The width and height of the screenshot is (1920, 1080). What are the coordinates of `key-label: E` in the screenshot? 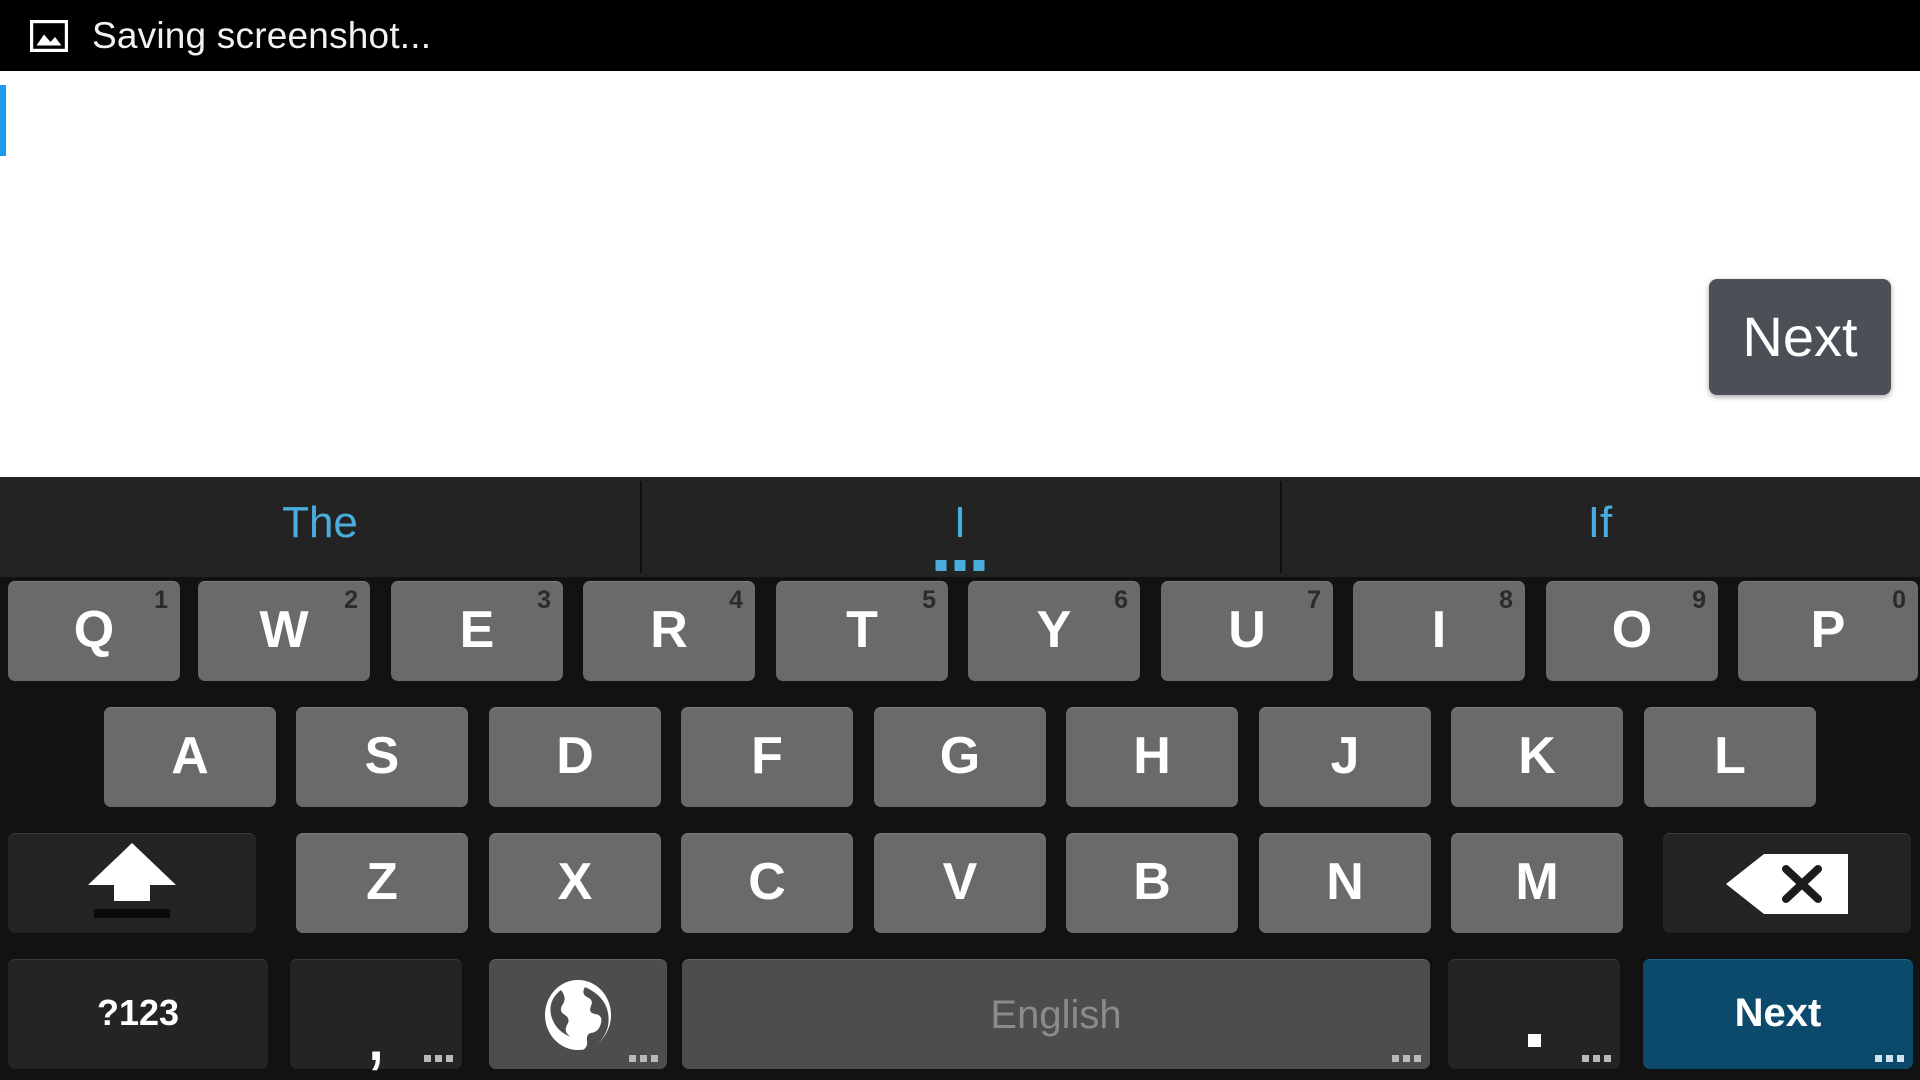 It's located at (477, 629).